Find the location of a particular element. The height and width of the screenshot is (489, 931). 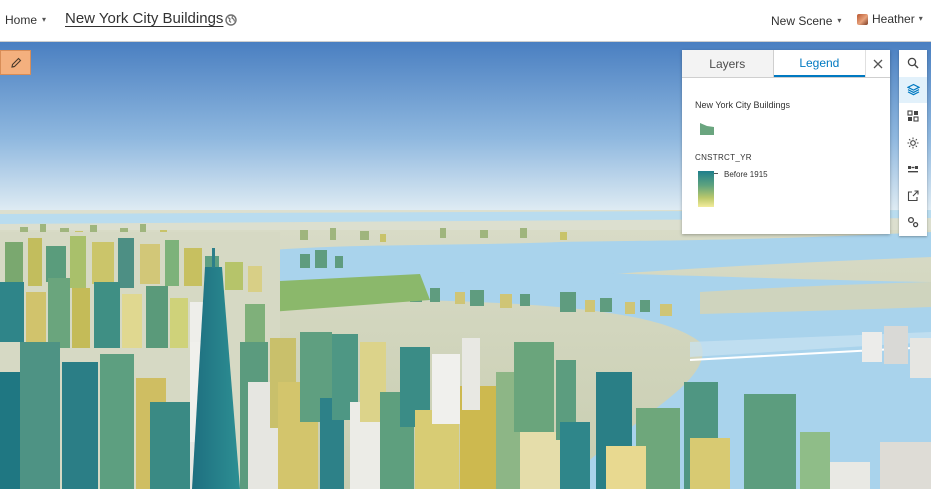

globe-icon is located at coordinates (231, 20).